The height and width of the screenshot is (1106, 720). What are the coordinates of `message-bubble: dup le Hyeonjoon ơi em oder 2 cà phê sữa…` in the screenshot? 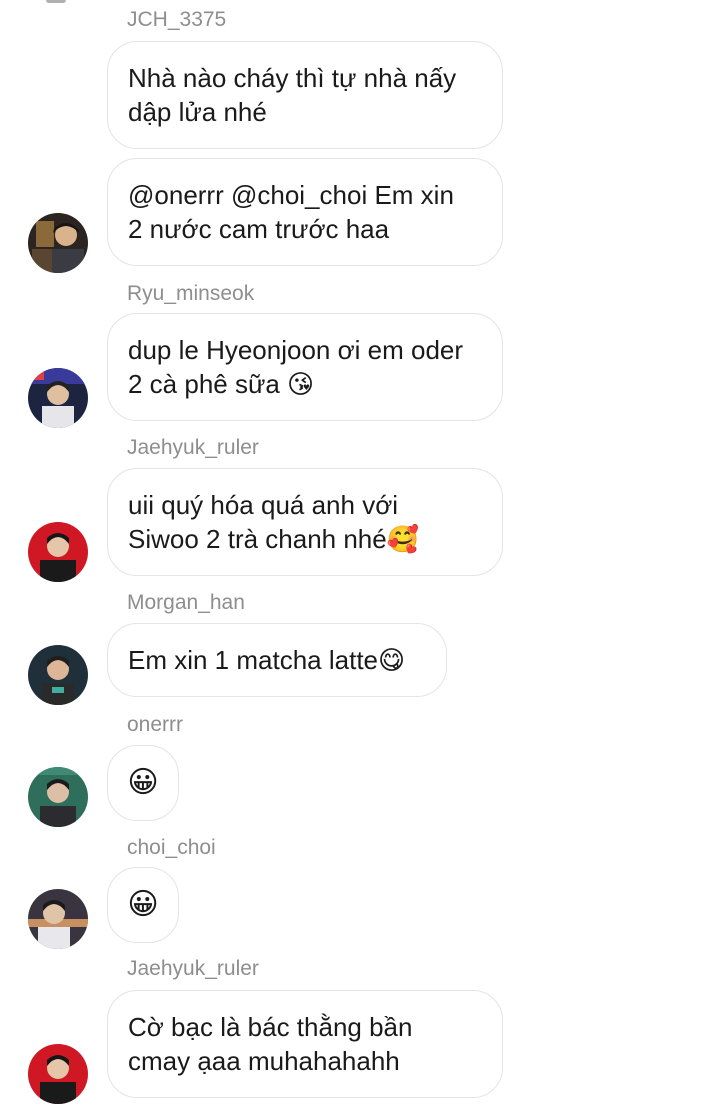 It's located at (305, 367).